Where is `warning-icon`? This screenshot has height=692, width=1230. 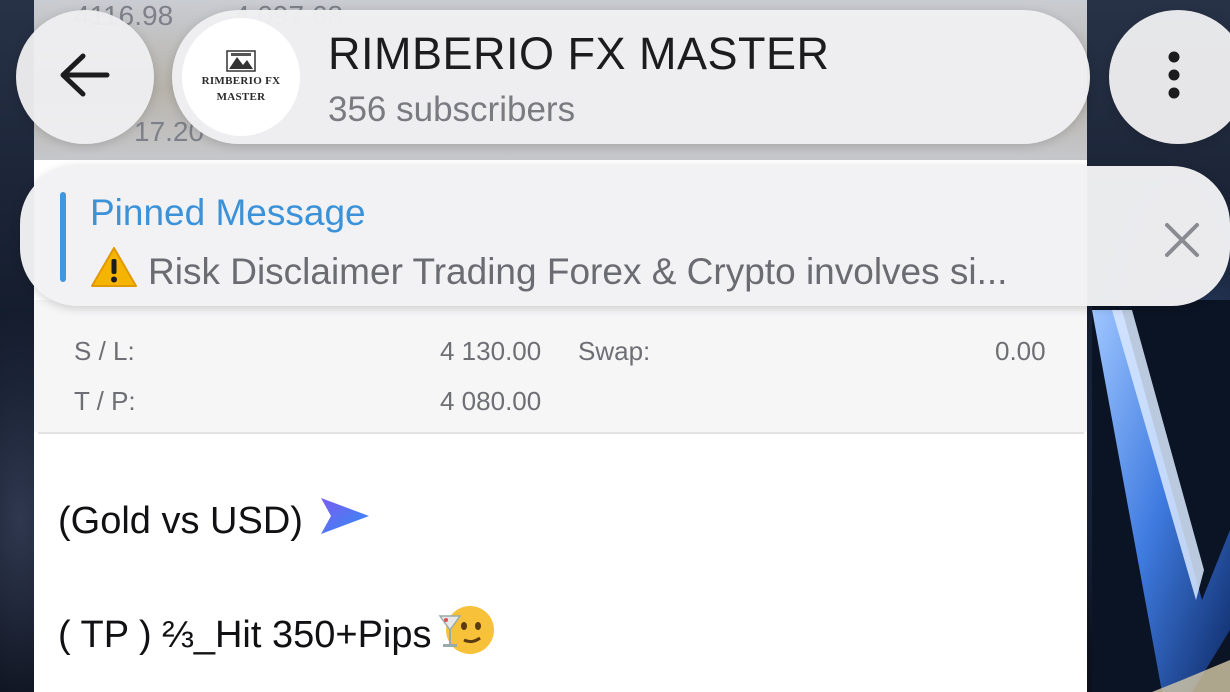 warning-icon is located at coordinates (114, 271).